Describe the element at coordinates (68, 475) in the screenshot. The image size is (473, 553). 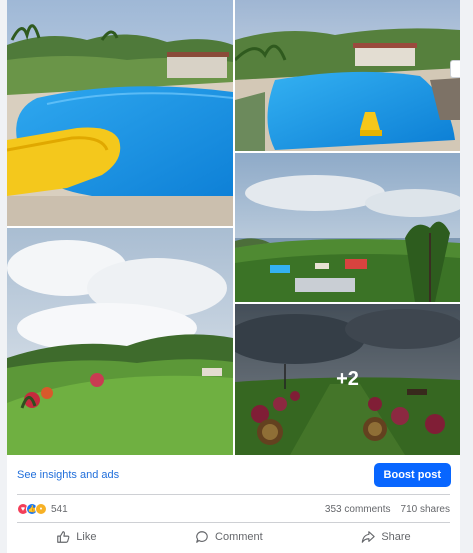
I see `see-insights-link: See insights and ads` at that location.